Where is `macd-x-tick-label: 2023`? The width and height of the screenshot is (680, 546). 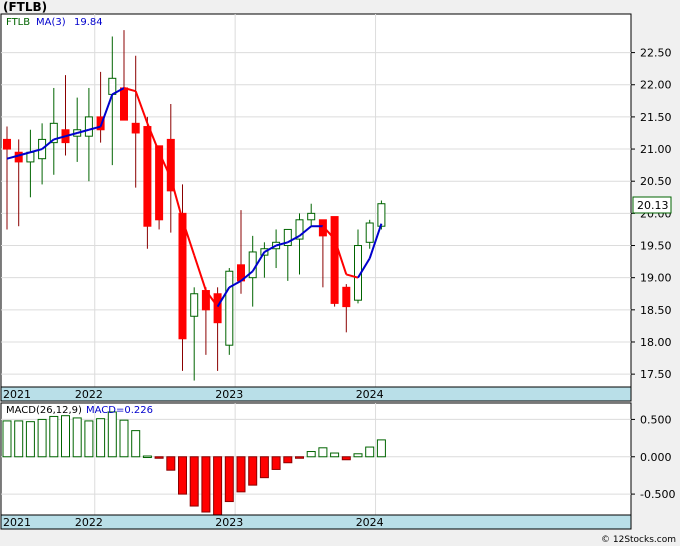 macd-x-tick-label: 2023 is located at coordinates (229, 522).